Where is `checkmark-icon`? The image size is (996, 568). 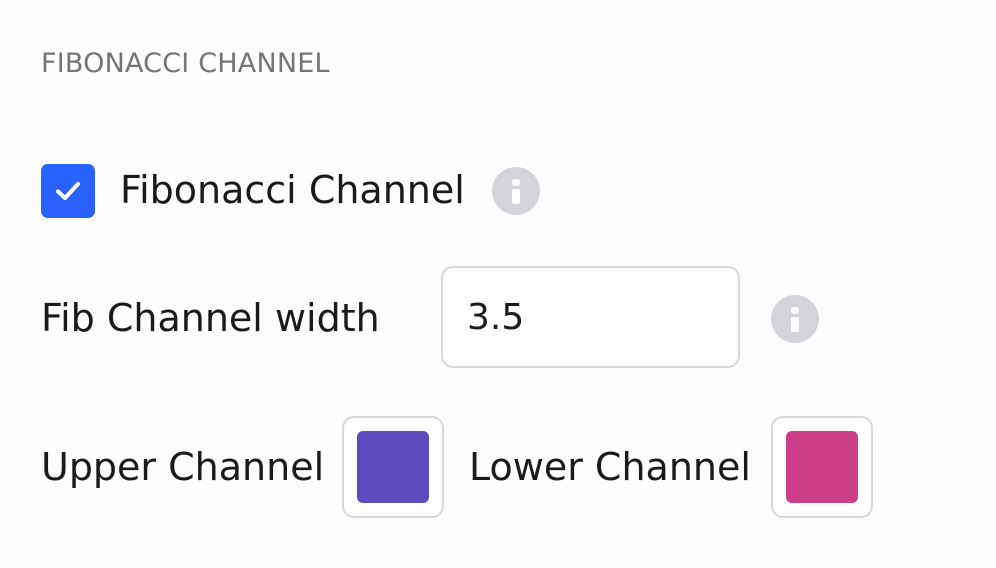
checkmark-icon is located at coordinates (68, 191).